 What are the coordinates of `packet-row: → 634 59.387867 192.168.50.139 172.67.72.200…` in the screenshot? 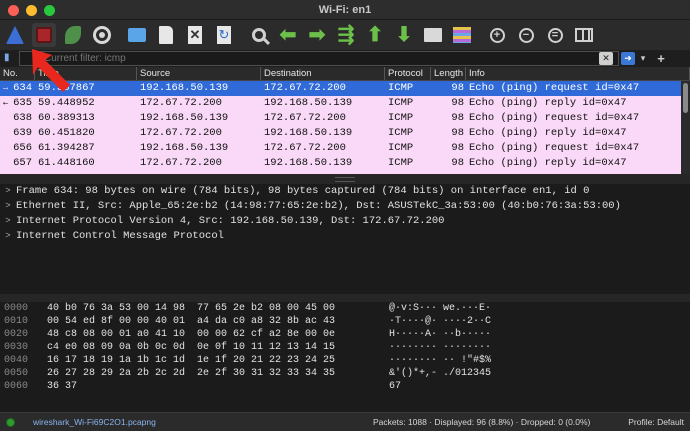 It's located at (345, 88).